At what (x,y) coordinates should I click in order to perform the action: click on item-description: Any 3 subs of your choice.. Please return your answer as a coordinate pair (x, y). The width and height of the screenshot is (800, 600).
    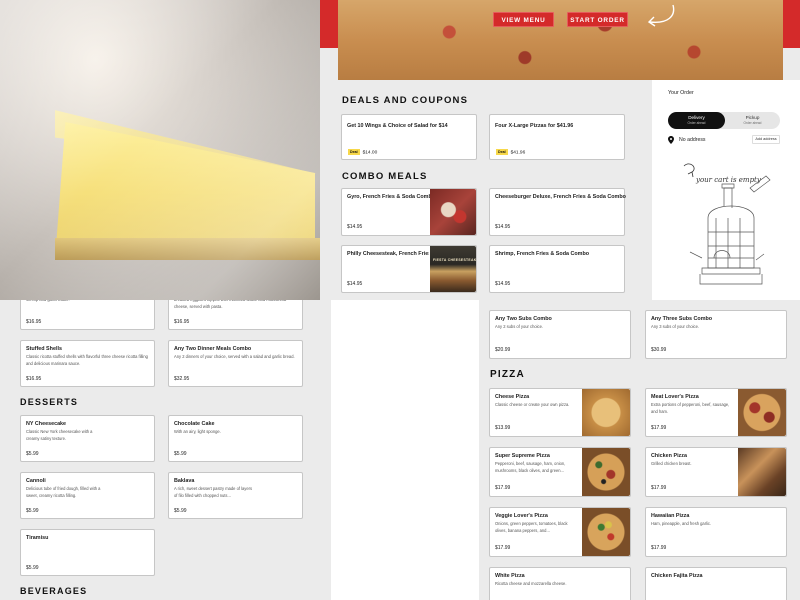
    Looking at the image, I should click on (675, 326).